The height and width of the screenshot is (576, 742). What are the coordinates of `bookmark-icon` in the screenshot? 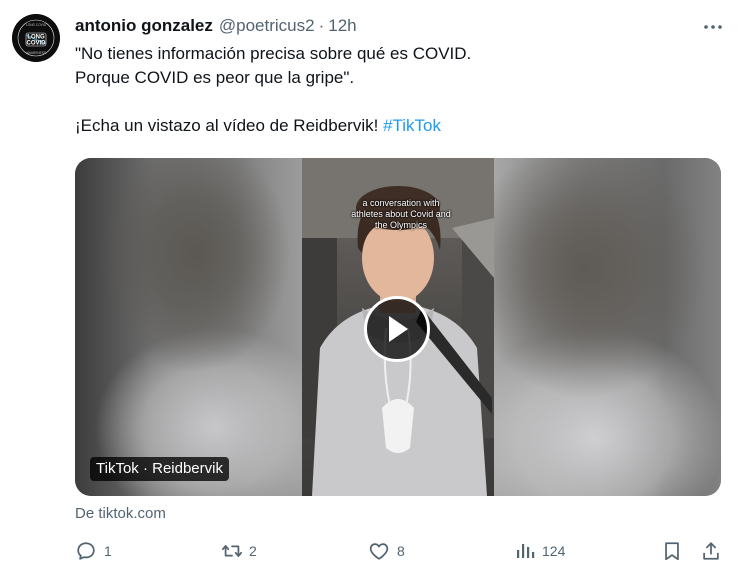 It's located at (672, 551).